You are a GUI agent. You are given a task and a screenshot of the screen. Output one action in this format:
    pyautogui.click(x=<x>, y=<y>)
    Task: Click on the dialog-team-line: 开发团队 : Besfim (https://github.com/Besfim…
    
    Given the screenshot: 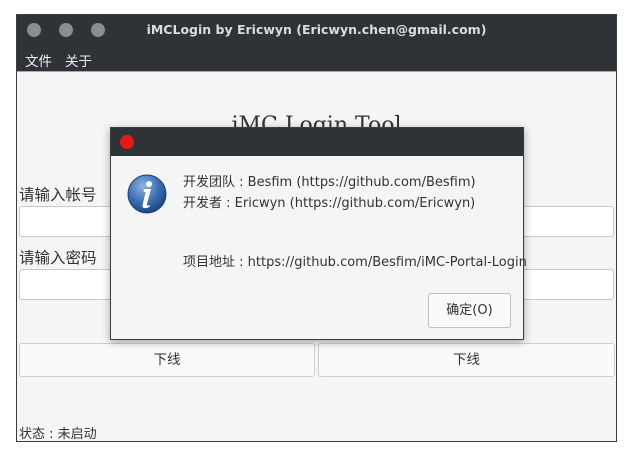 What is the action you would take?
    pyautogui.click(x=329, y=182)
    